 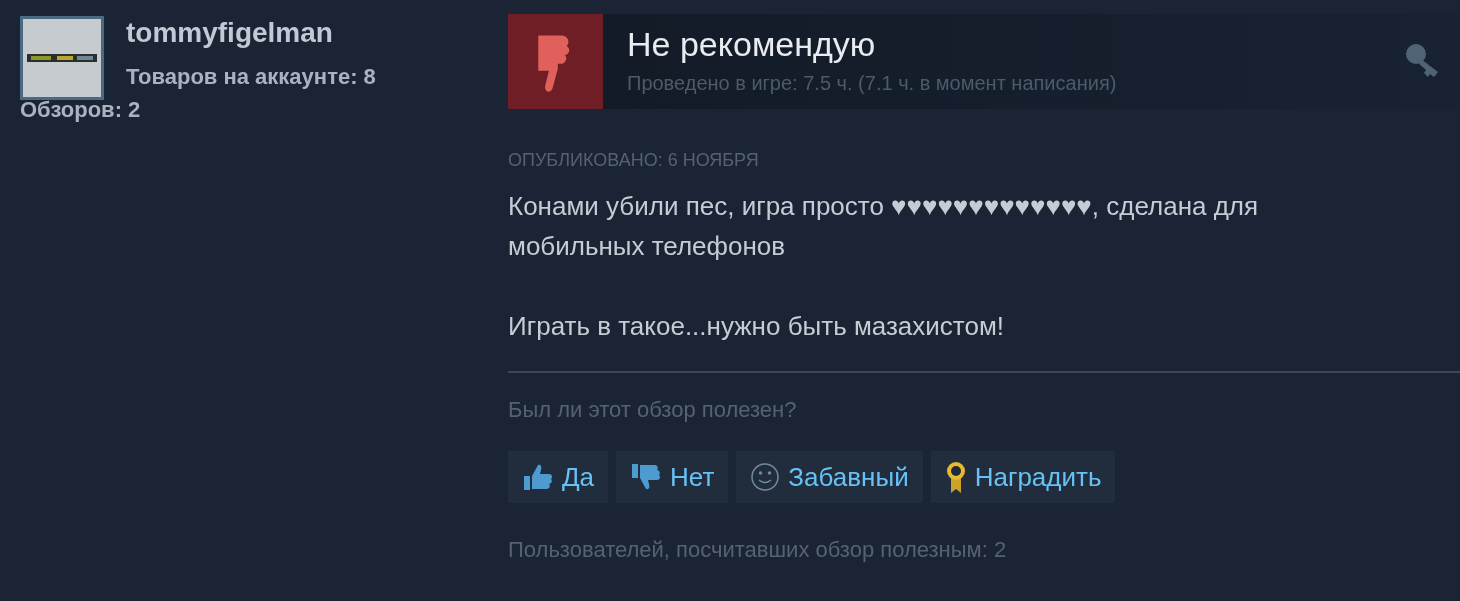 I want to click on review-title: Не рекомендую, so click(x=752, y=44).